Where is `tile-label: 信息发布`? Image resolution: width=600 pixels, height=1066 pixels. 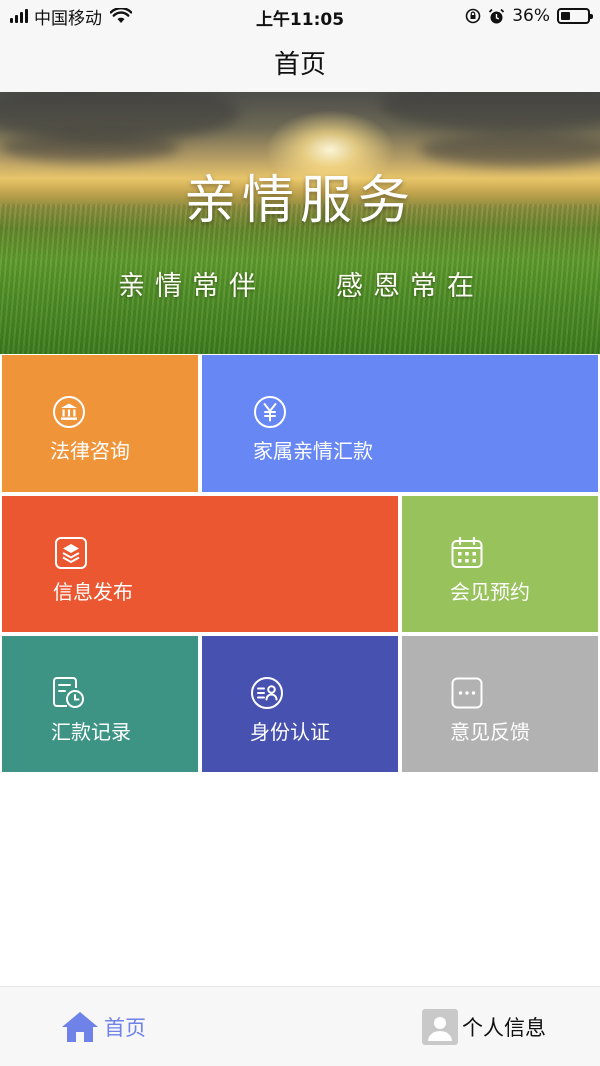 tile-label: 信息发布 is located at coordinates (93, 592).